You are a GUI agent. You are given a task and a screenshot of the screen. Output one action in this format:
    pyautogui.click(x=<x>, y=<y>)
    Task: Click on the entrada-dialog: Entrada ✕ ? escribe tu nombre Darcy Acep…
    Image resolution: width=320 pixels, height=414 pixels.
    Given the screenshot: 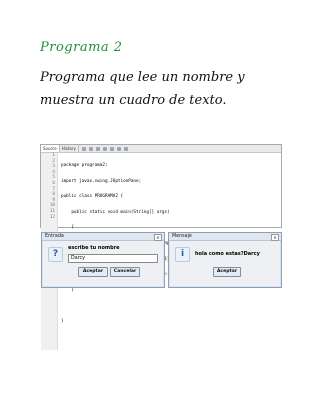 What is the action you would take?
    pyautogui.click(x=103, y=260)
    